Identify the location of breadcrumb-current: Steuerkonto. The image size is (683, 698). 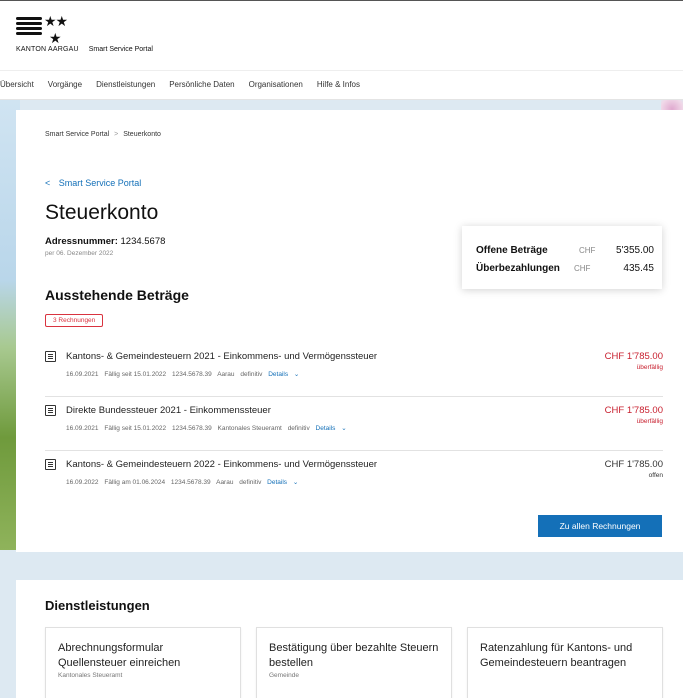
(142, 134).